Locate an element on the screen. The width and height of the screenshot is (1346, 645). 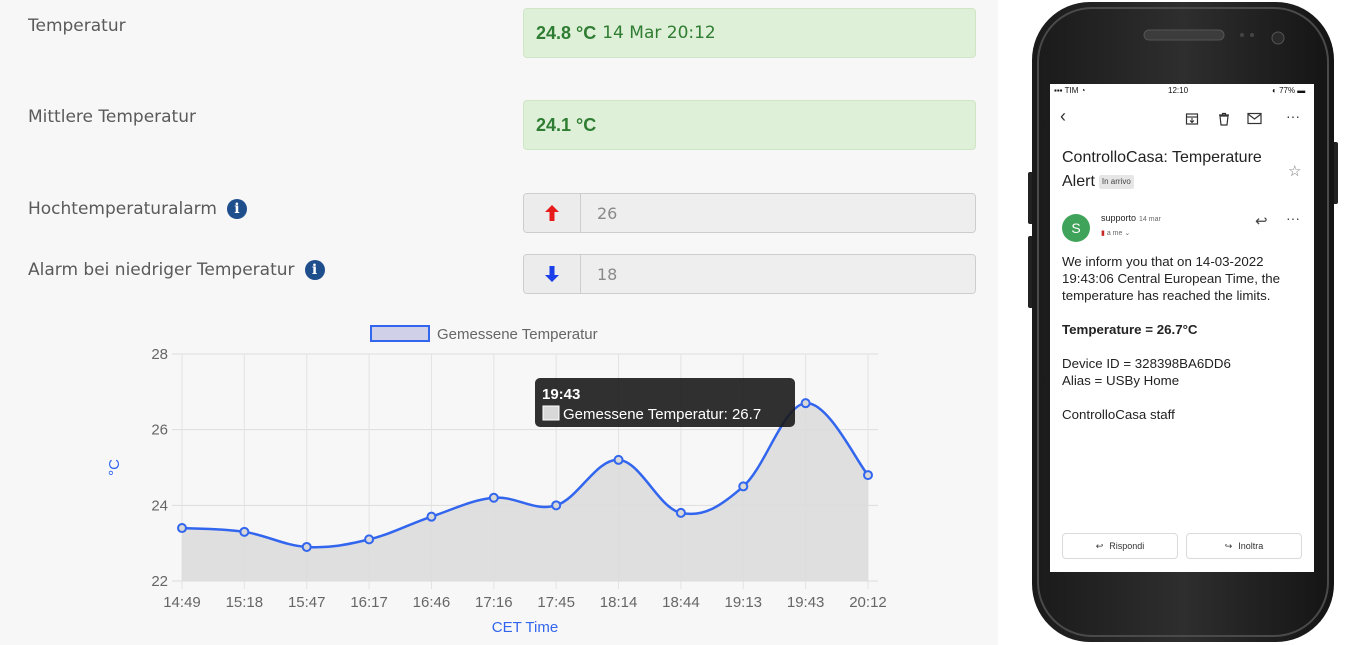
mail-icon is located at coordinates (1254, 118).